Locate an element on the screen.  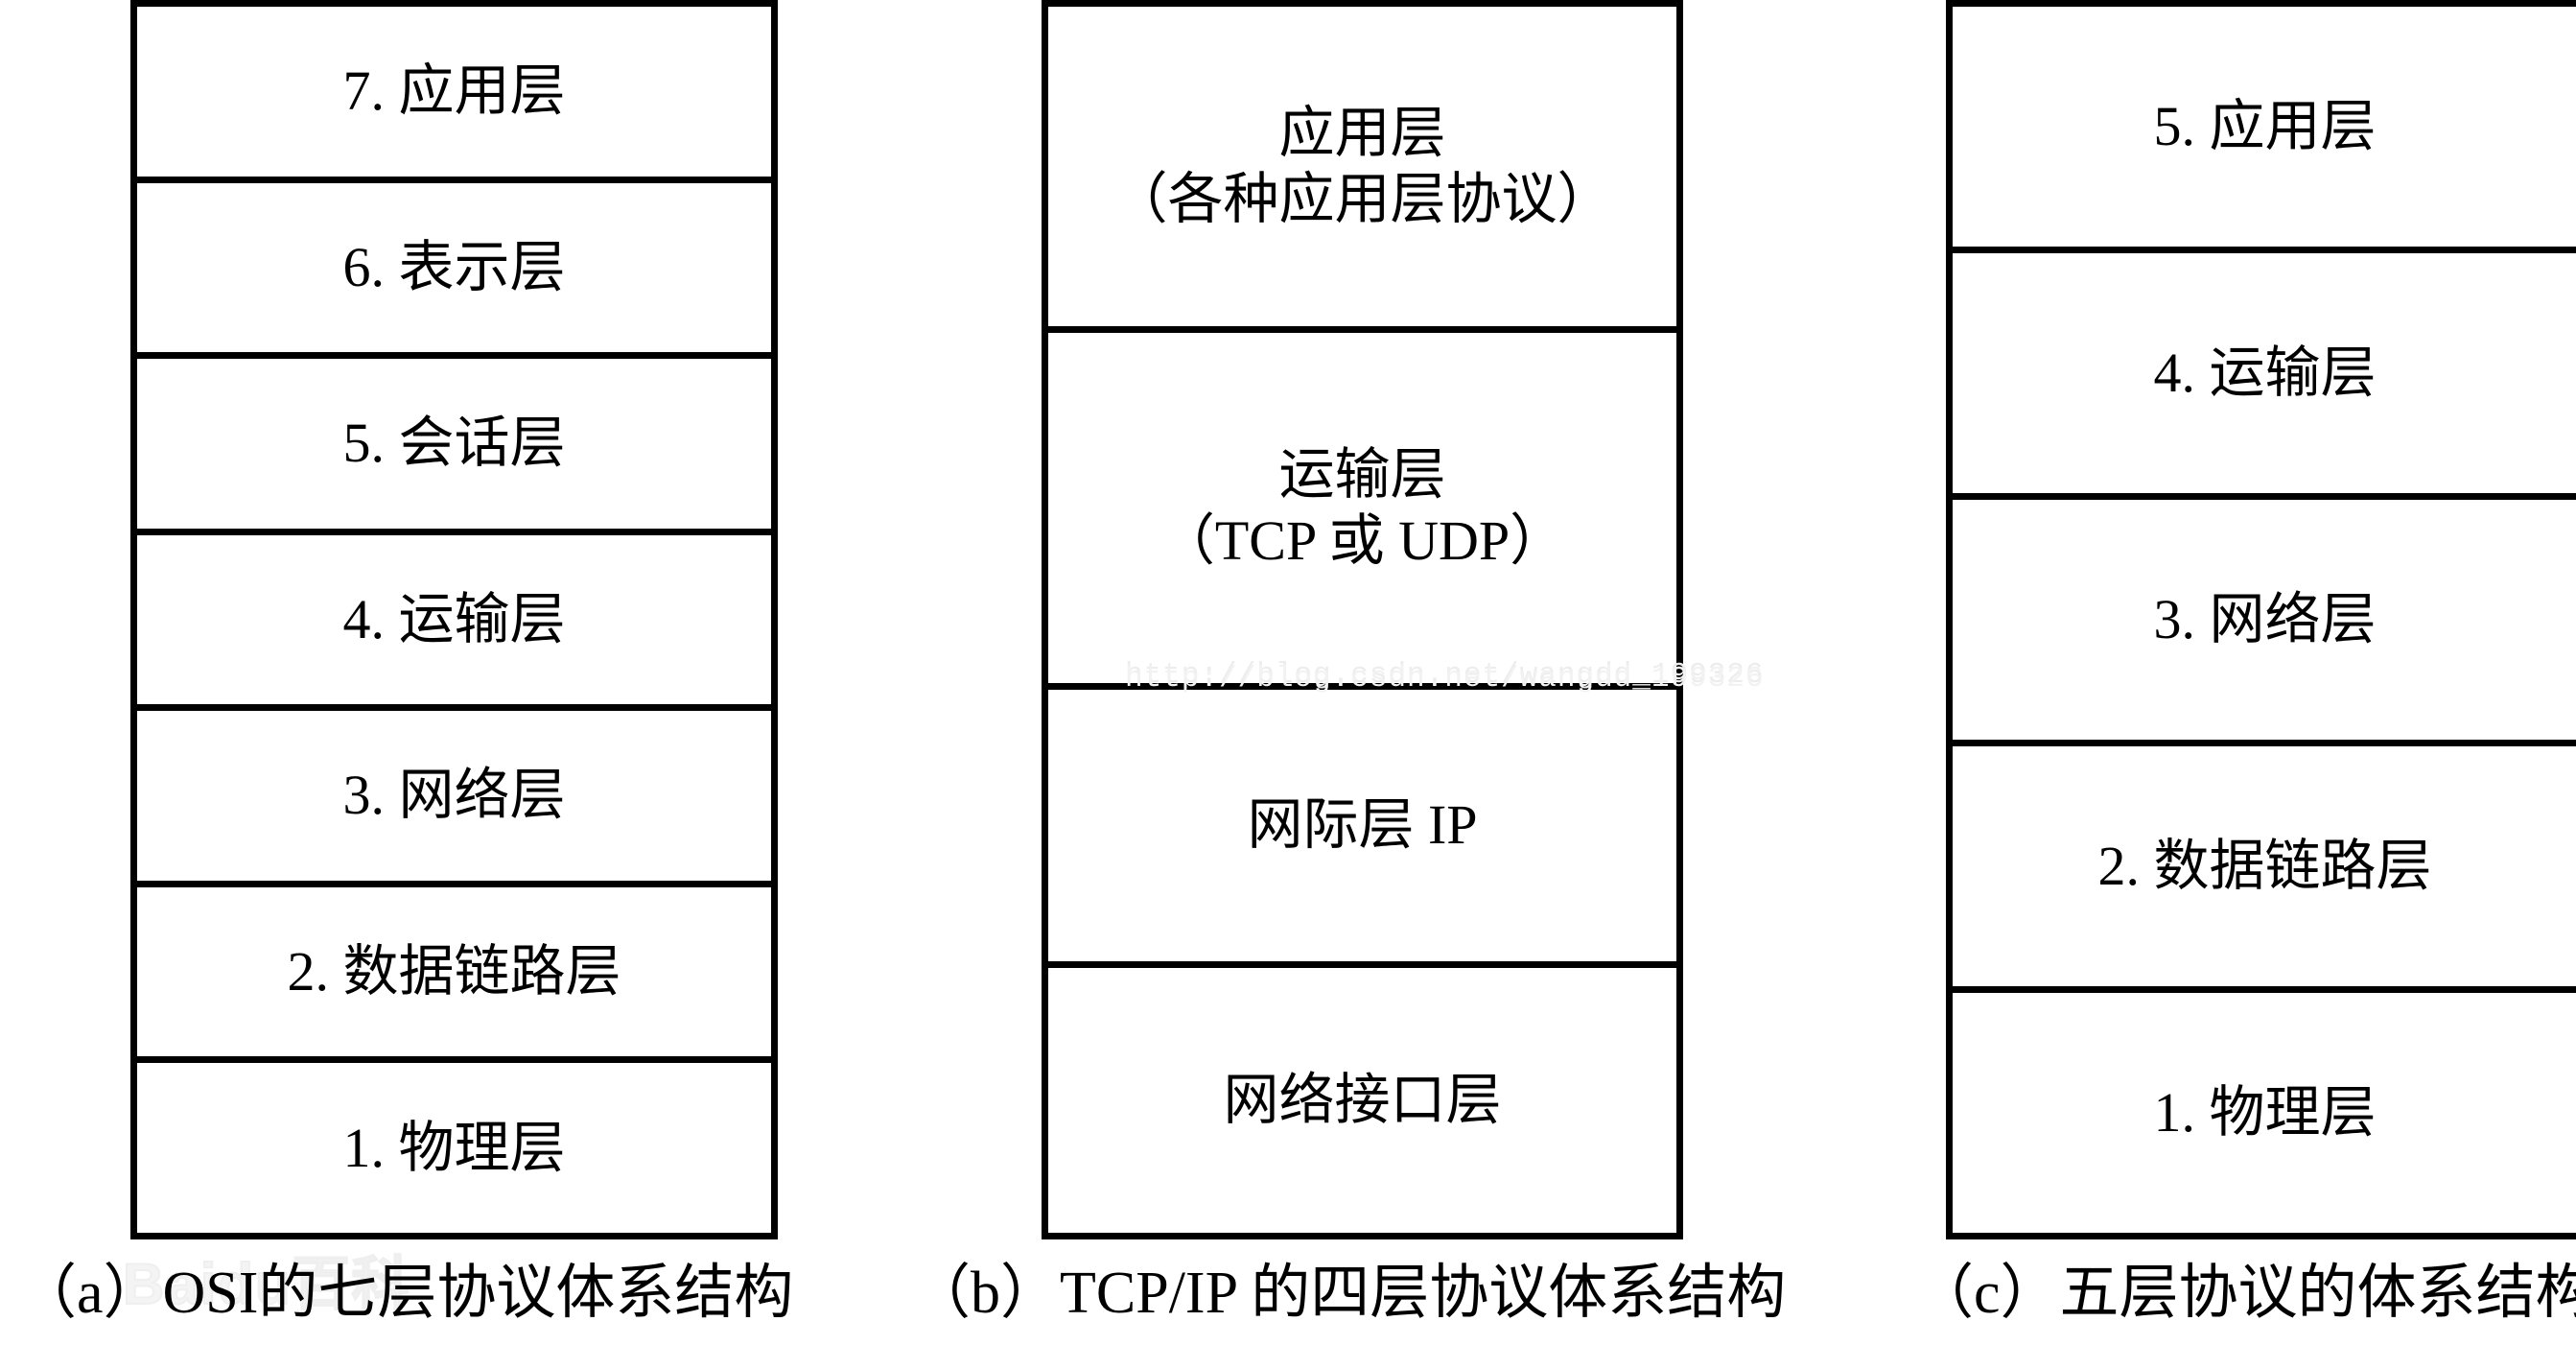
layer-label: 网络接口层 is located at coordinates (1362, 1100).